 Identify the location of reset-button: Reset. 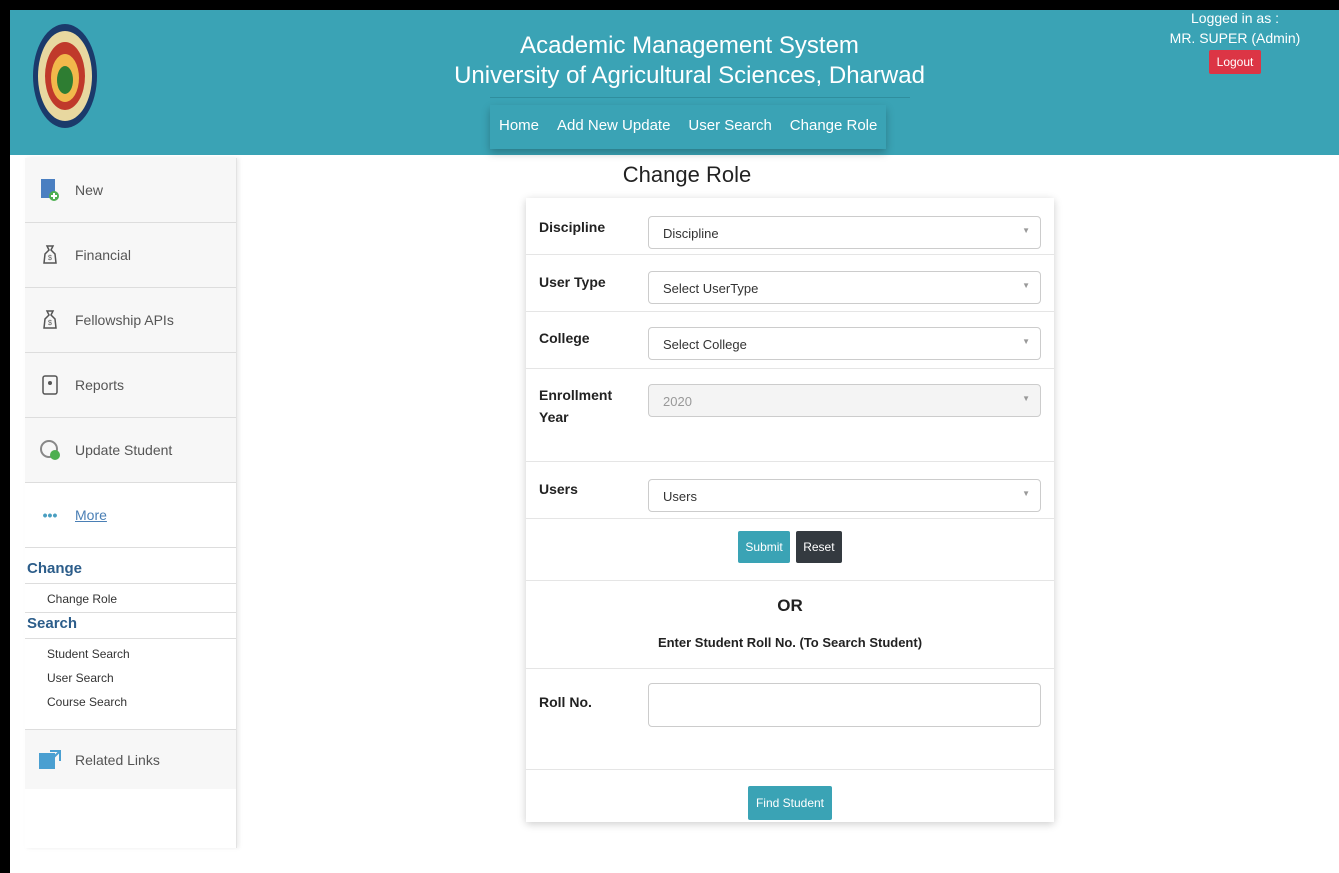
(819, 547).